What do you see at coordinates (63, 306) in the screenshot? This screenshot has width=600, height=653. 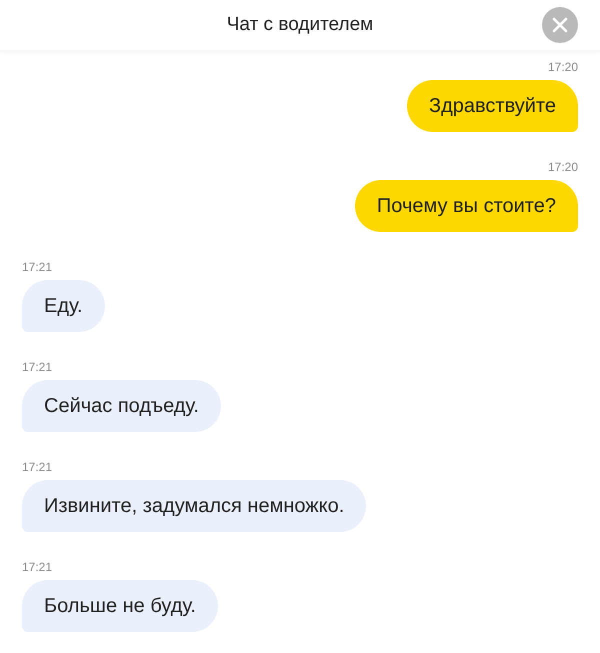 I see `incoming-message: Еду.` at bounding box center [63, 306].